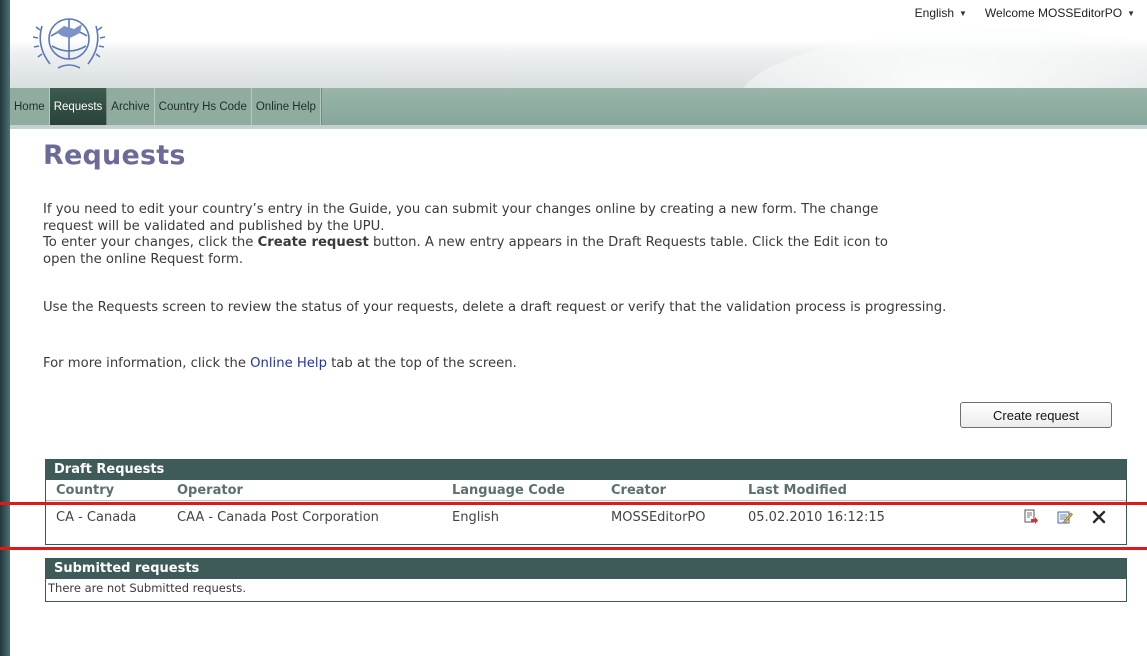 This screenshot has width=1147, height=656. What do you see at coordinates (508, 490) in the screenshot?
I see `col-language-code: Language Code` at bounding box center [508, 490].